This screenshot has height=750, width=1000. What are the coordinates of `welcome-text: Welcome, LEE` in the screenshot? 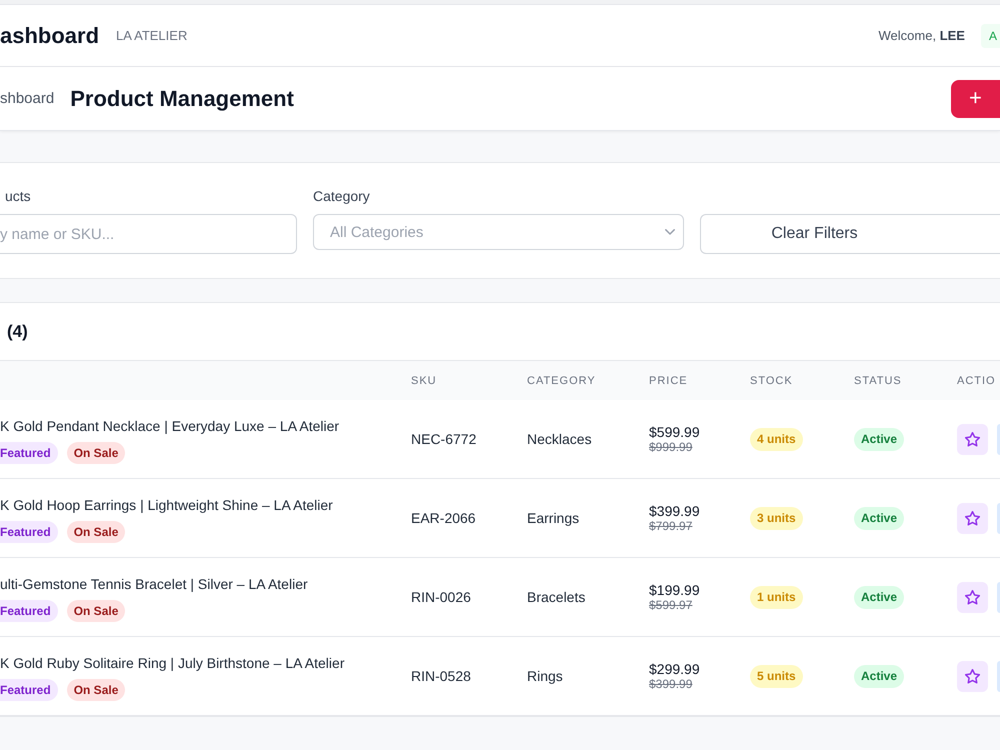 It's located at (921, 35).